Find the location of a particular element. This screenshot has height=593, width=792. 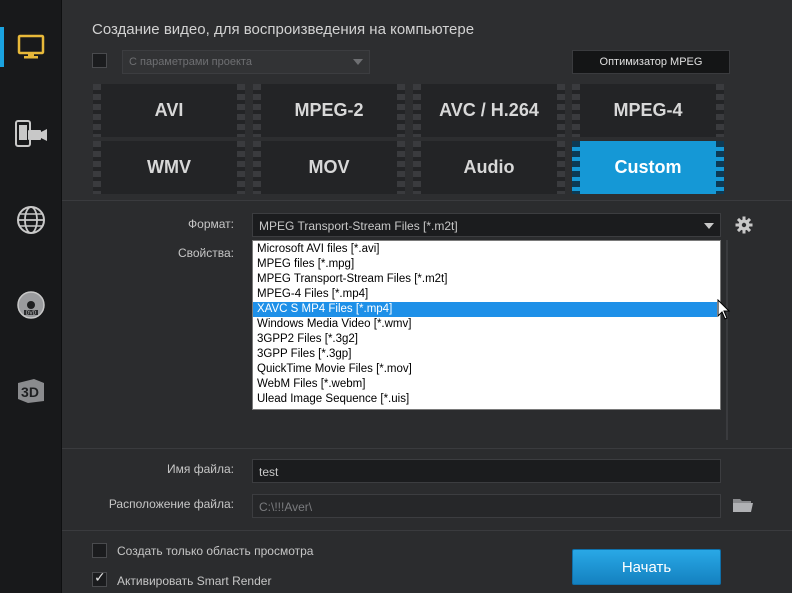

svg-text: 3D is located at coordinates (30, 392).